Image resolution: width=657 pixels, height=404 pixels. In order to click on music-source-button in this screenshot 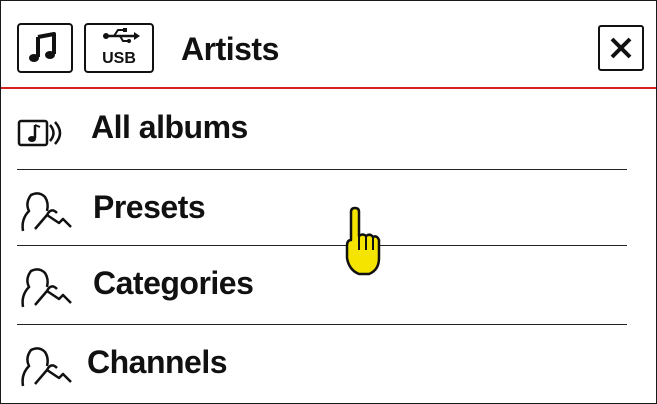, I will do `click(45, 48)`.